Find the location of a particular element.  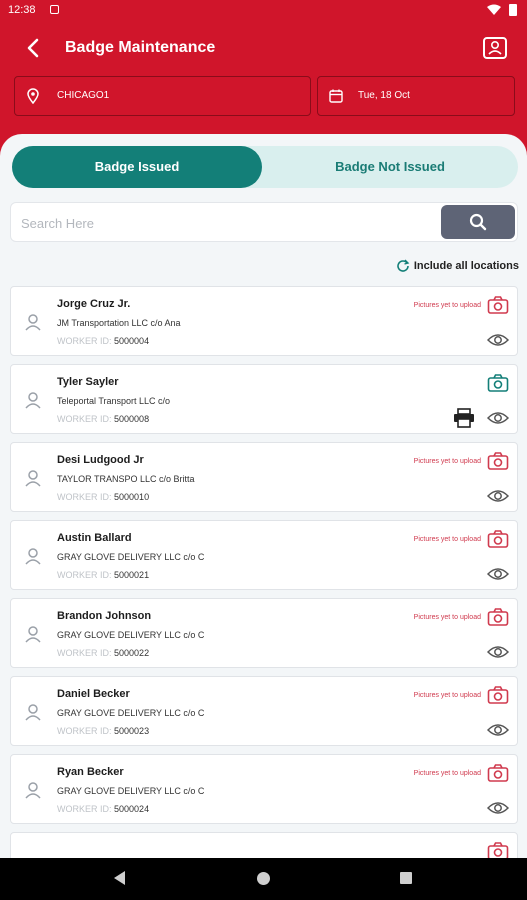

app-header: Badge Maintenance is located at coordinates (263, 48).